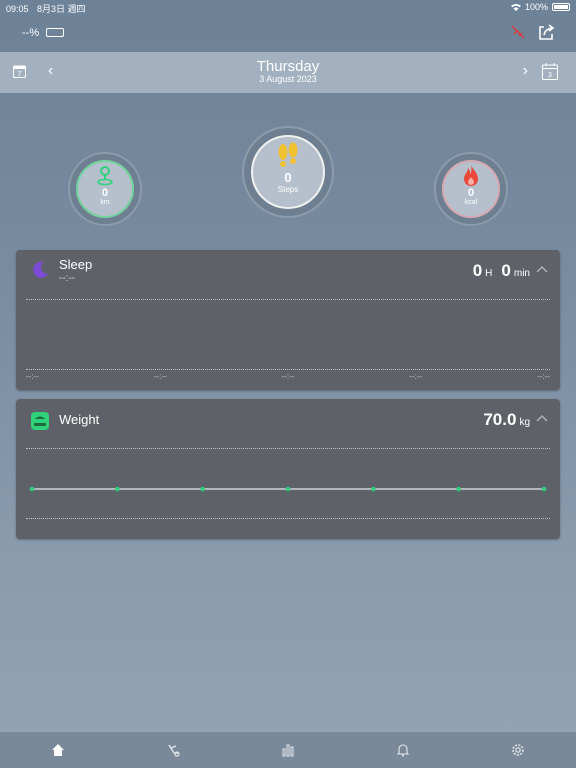 The height and width of the screenshot is (768, 576). I want to click on scale-icon, so click(40, 421).